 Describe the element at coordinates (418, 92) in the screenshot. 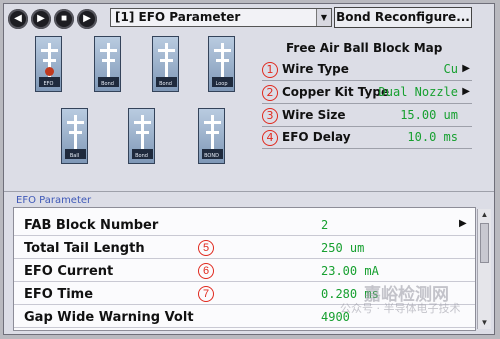

I see `copper-kit-type-value: Dual Nozzle` at that location.